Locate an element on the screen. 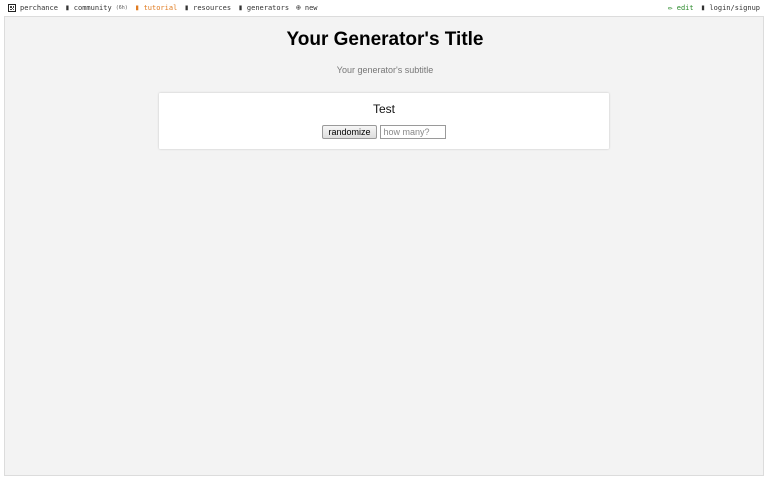 The image size is (768, 480). how-many-input is located at coordinates (412, 132).